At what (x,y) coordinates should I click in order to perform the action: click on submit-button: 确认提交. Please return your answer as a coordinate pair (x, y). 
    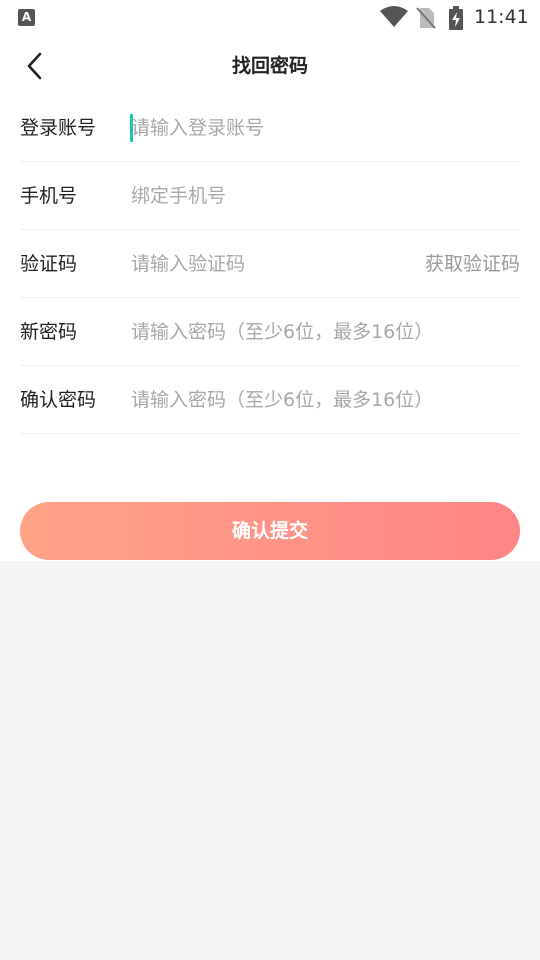
    Looking at the image, I should click on (270, 531).